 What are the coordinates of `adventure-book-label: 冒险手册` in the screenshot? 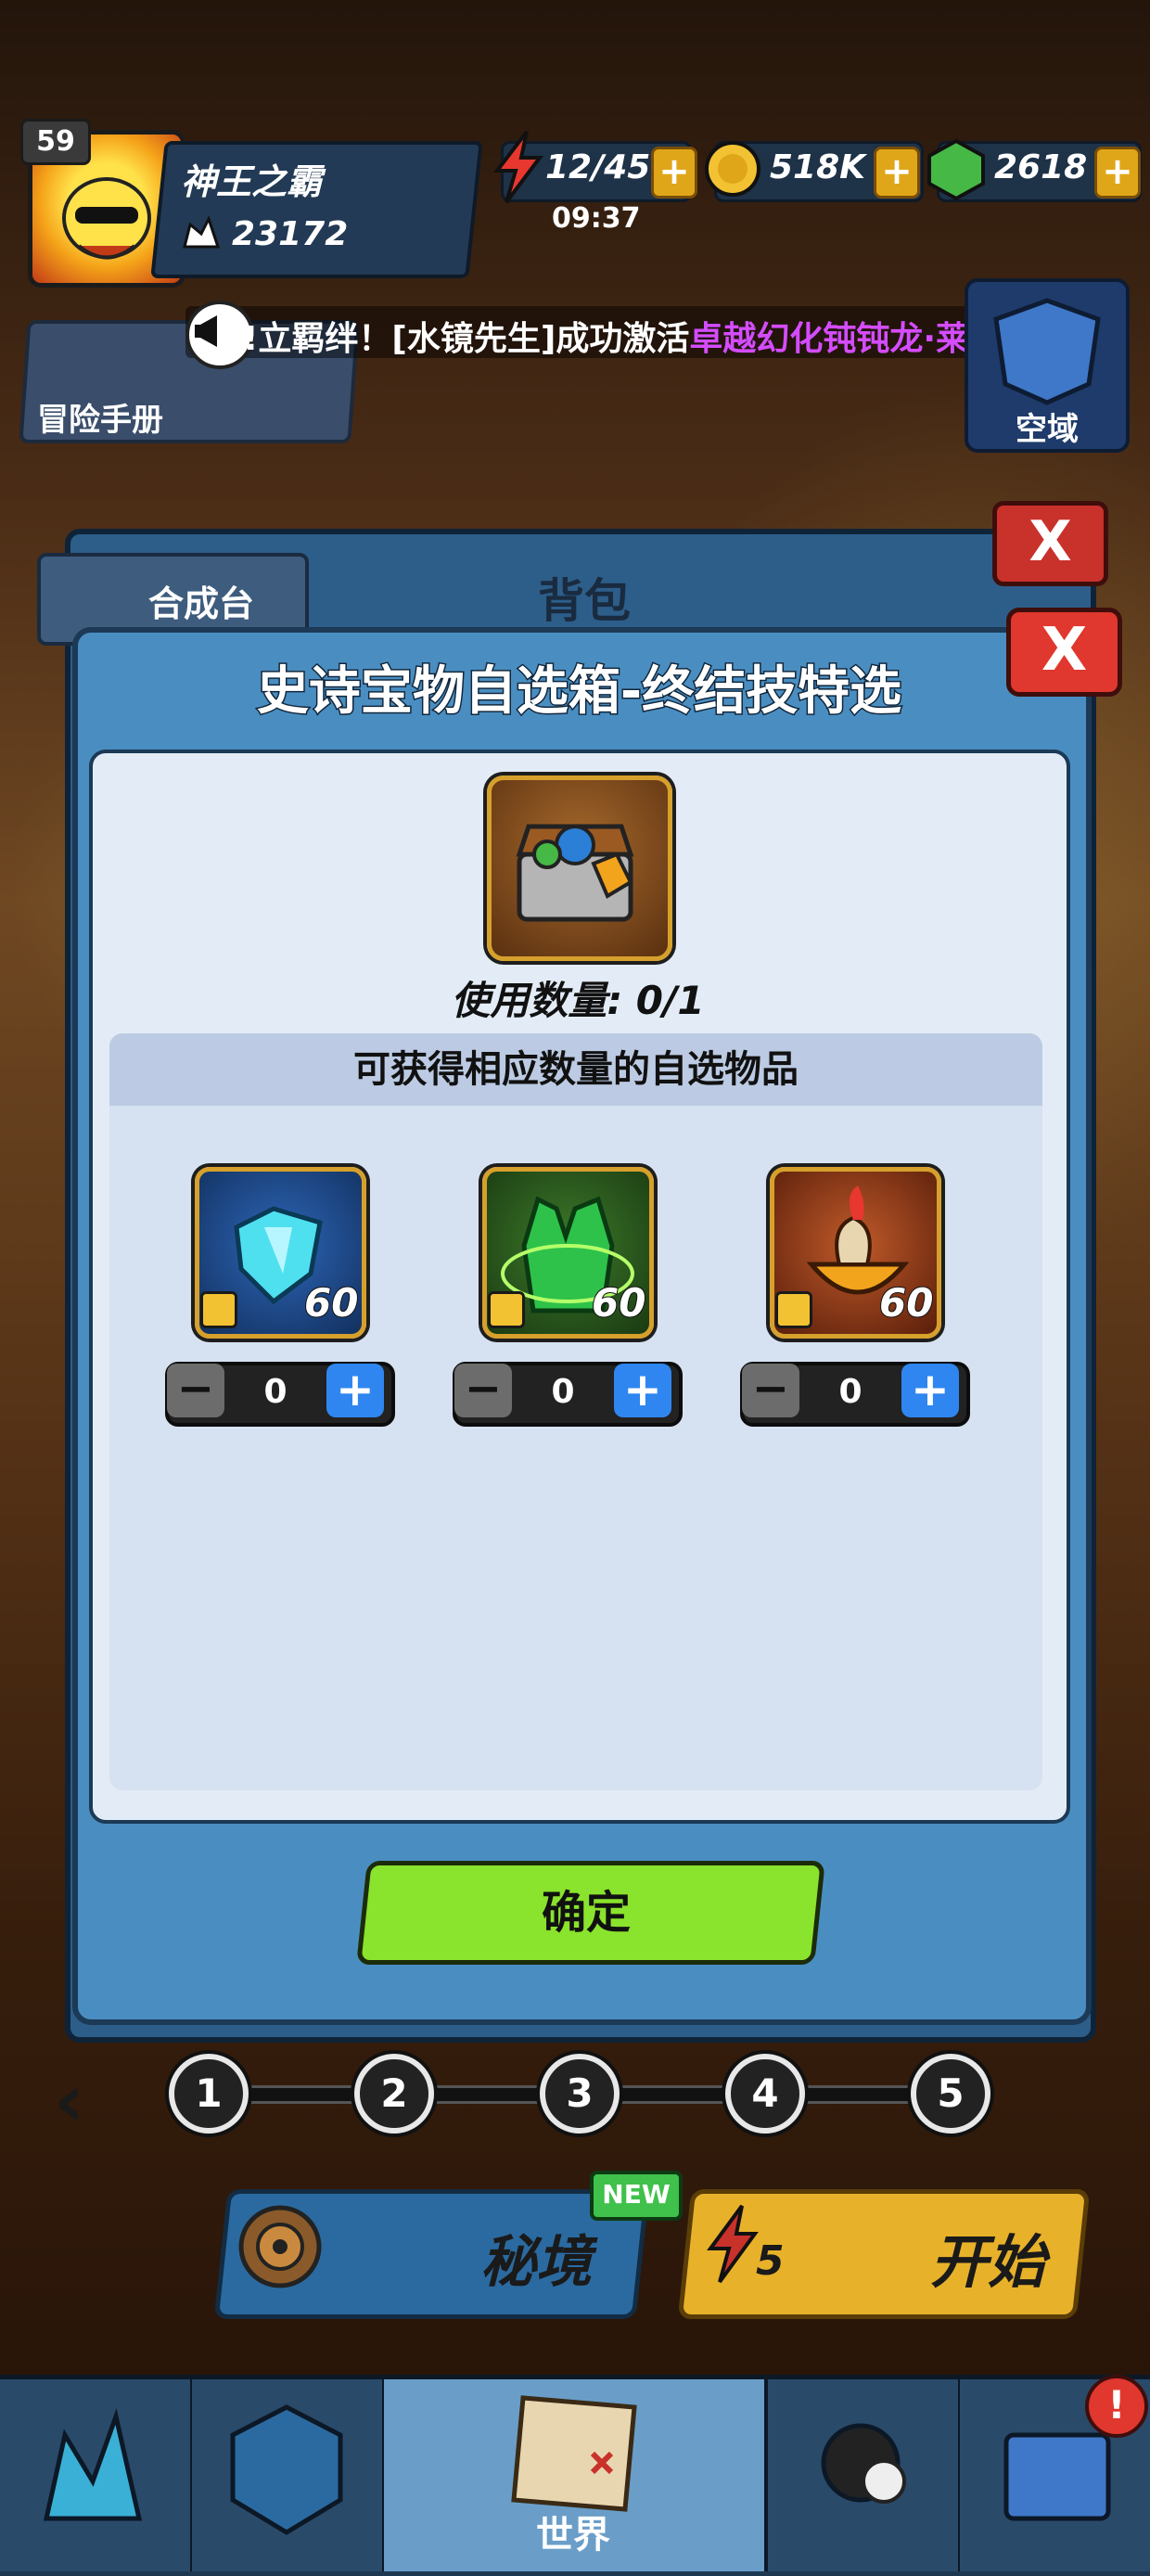 It's located at (100, 420).